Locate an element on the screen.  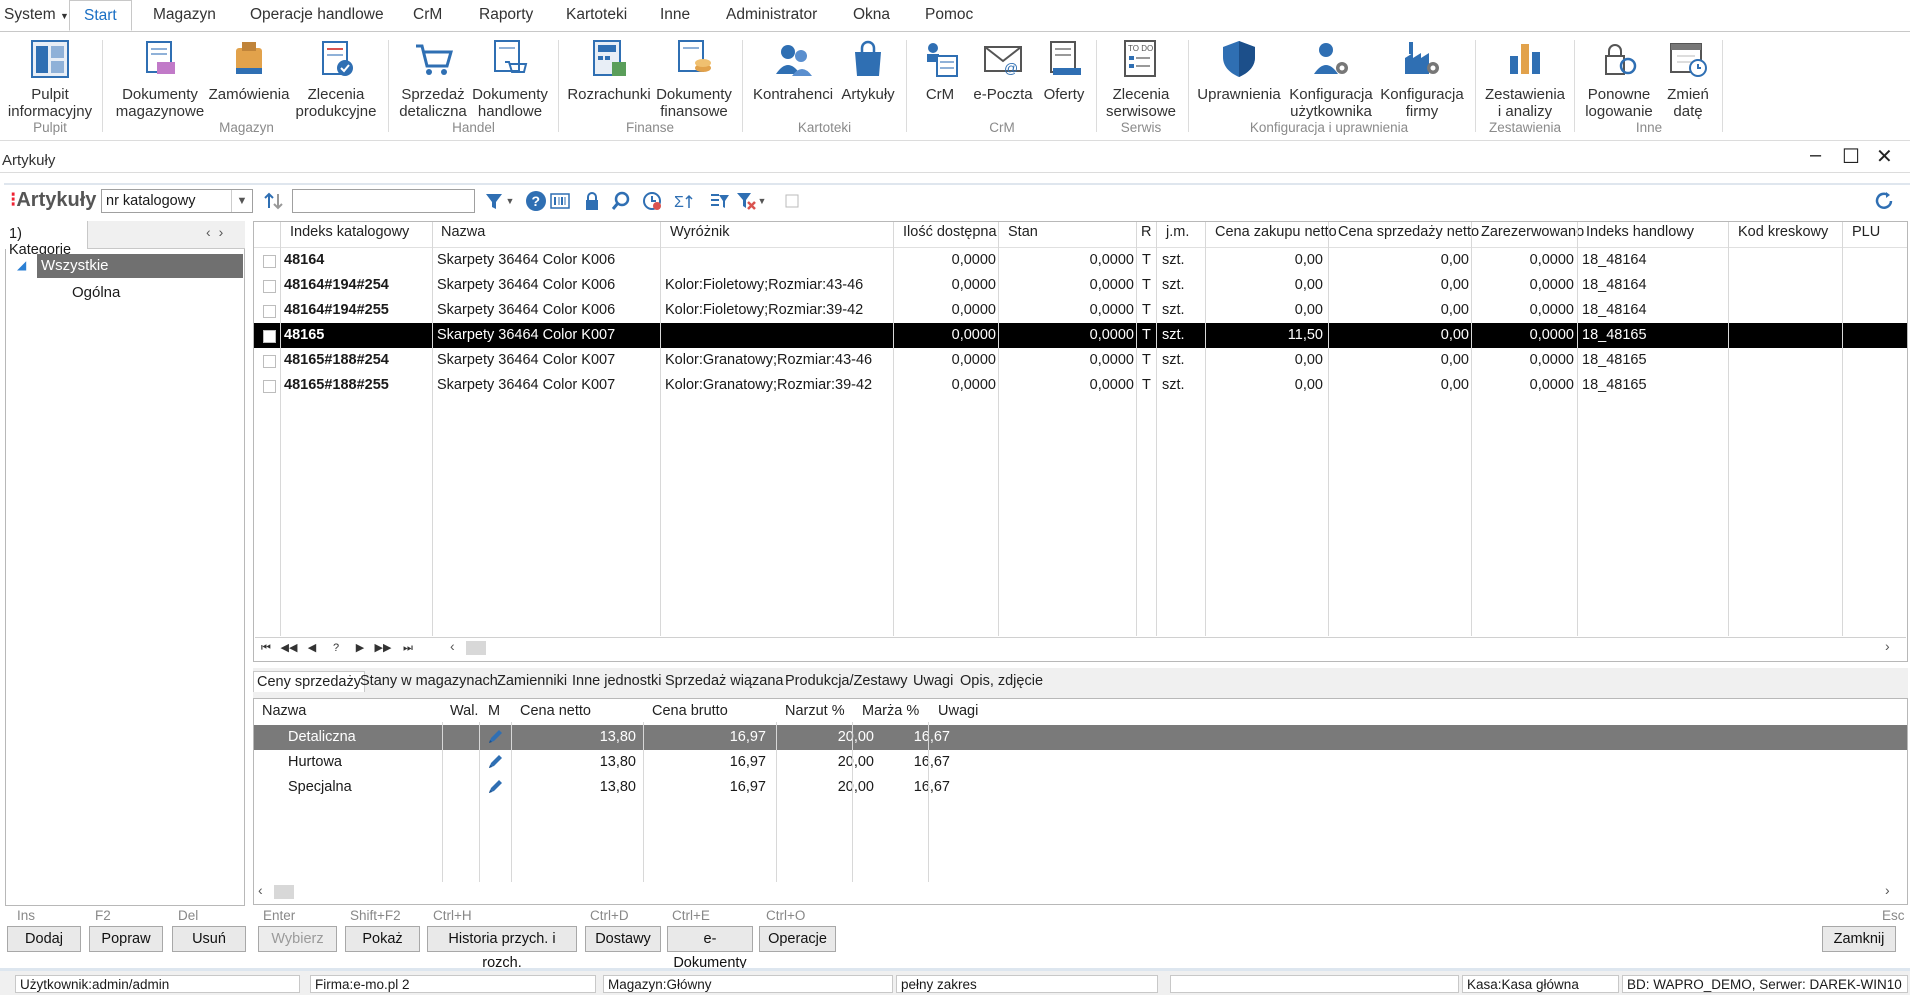
nav-prev-page-button: ◀◀ is located at coordinates (289, 648).